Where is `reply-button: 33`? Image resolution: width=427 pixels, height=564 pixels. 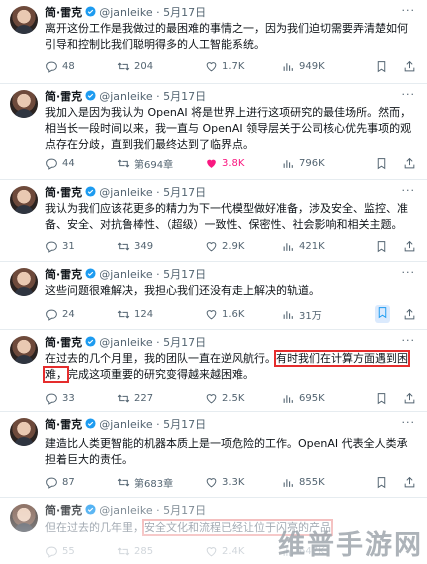
reply-button: 33 is located at coordinates (60, 398).